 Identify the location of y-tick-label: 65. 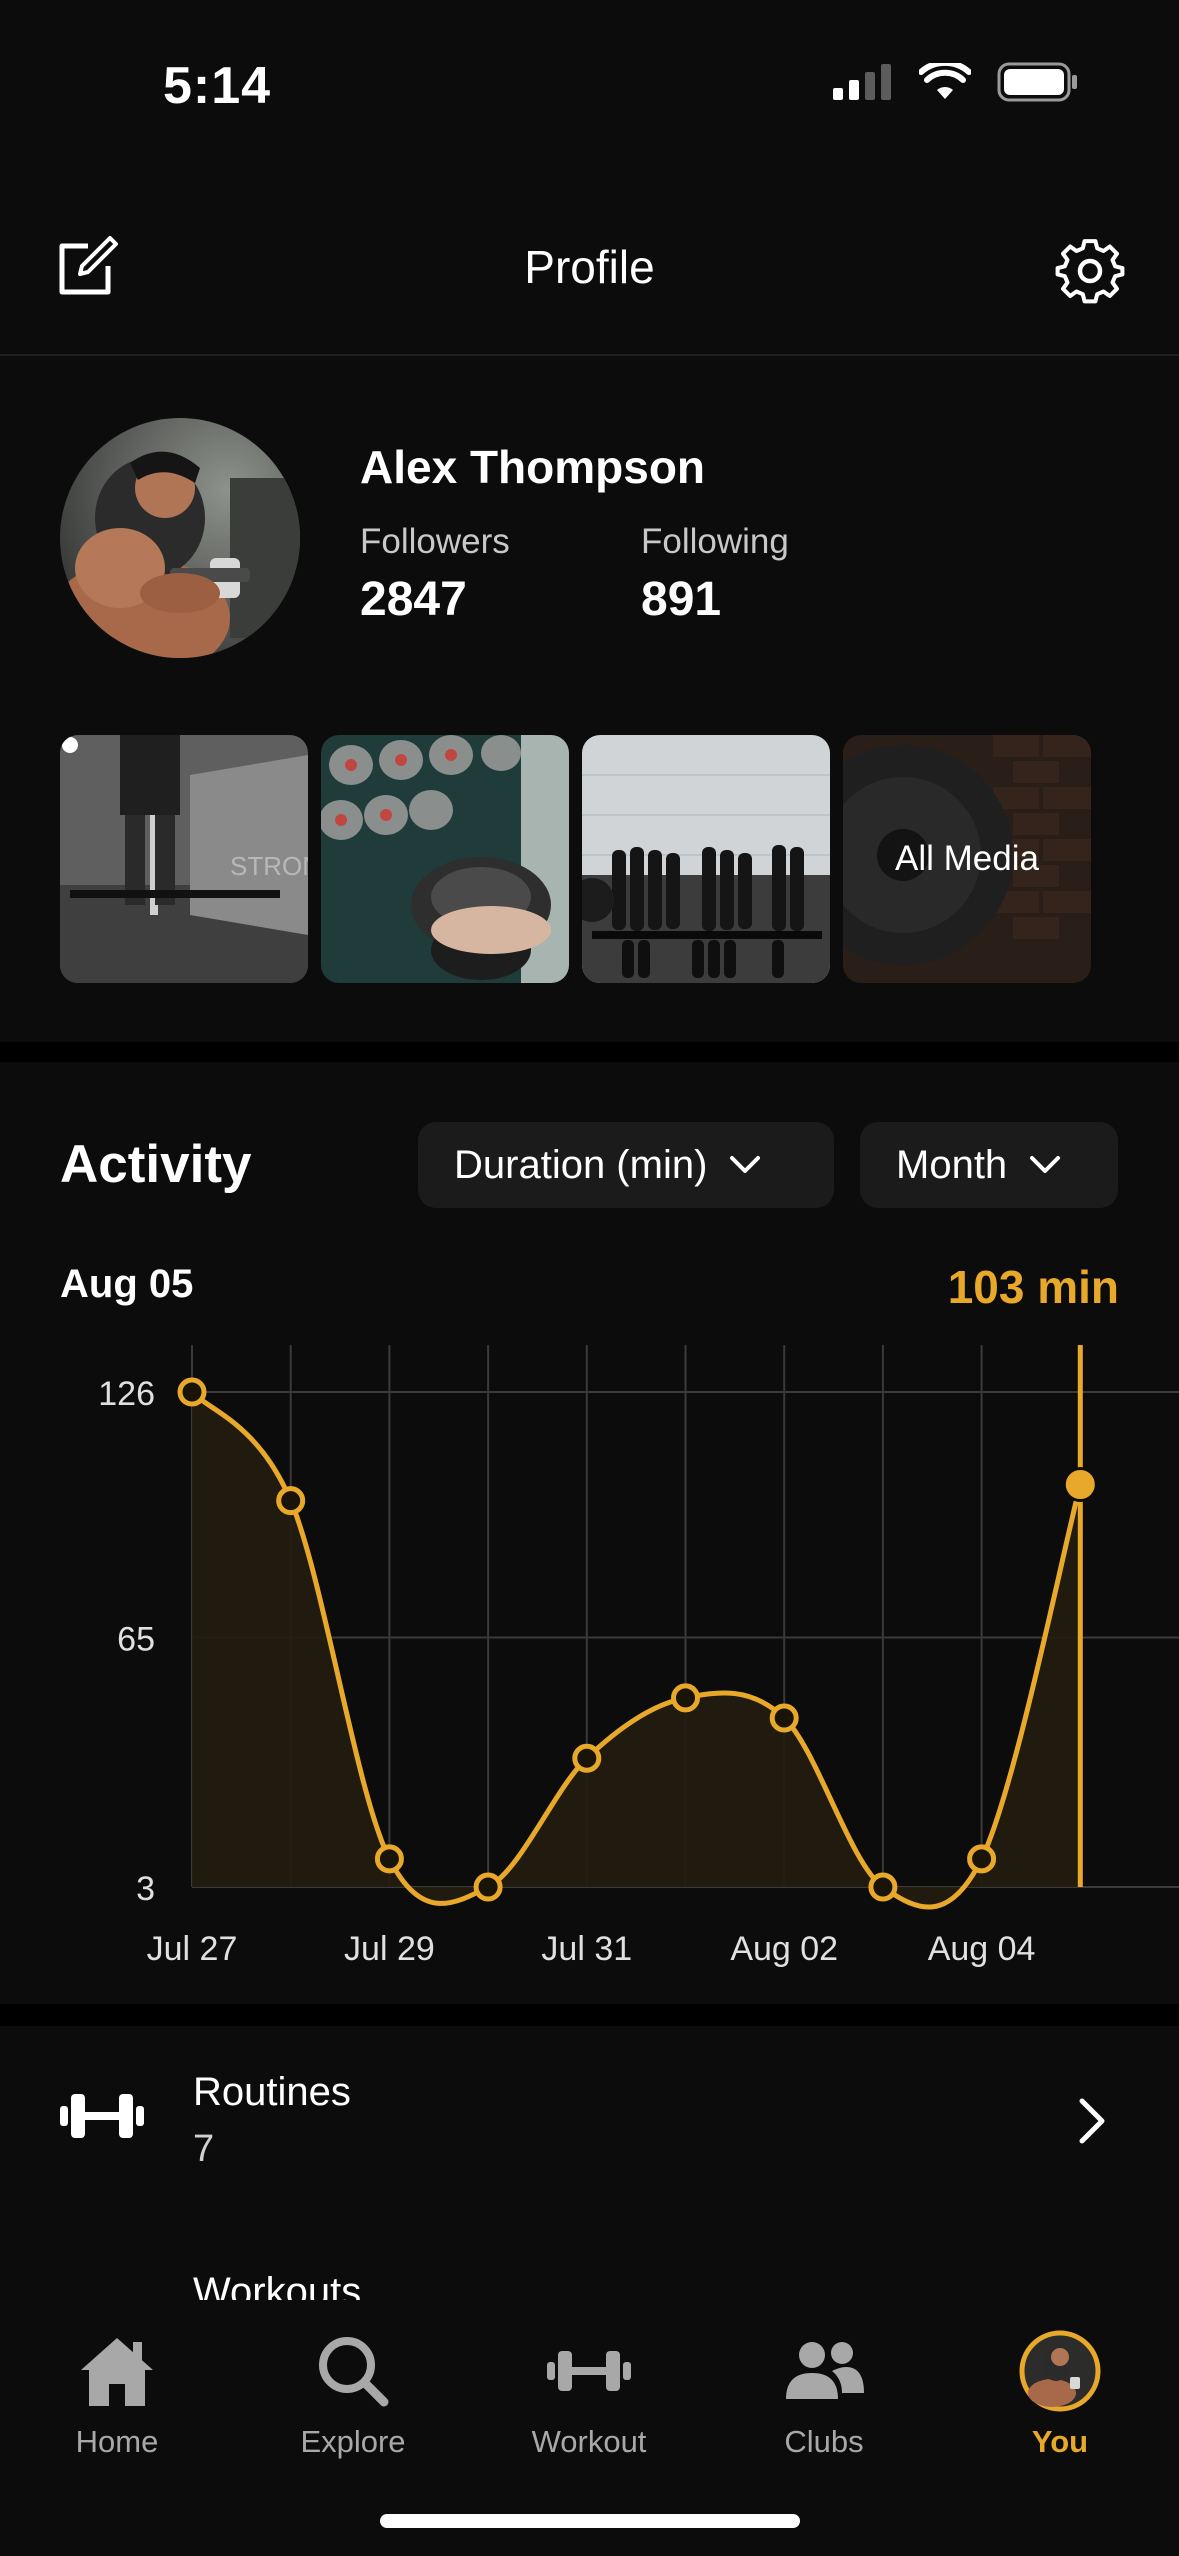
(136, 1639).